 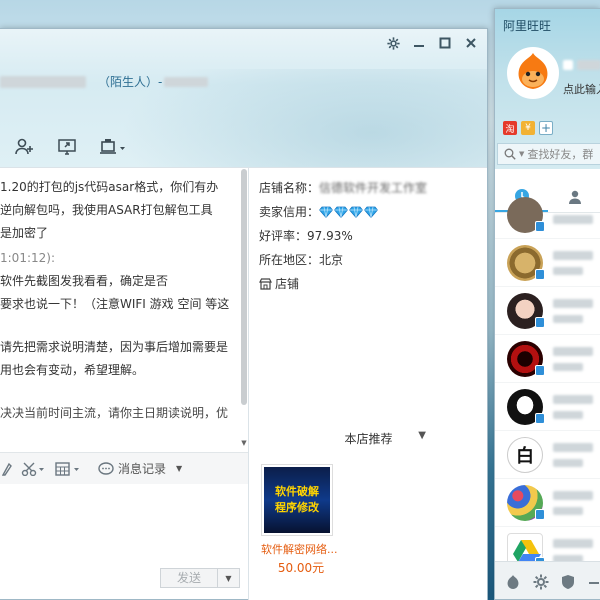 What do you see at coordinates (301, 260) in the screenshot?
I see `shop-location: 所在地区：北京` at bounding box center [301, 260].